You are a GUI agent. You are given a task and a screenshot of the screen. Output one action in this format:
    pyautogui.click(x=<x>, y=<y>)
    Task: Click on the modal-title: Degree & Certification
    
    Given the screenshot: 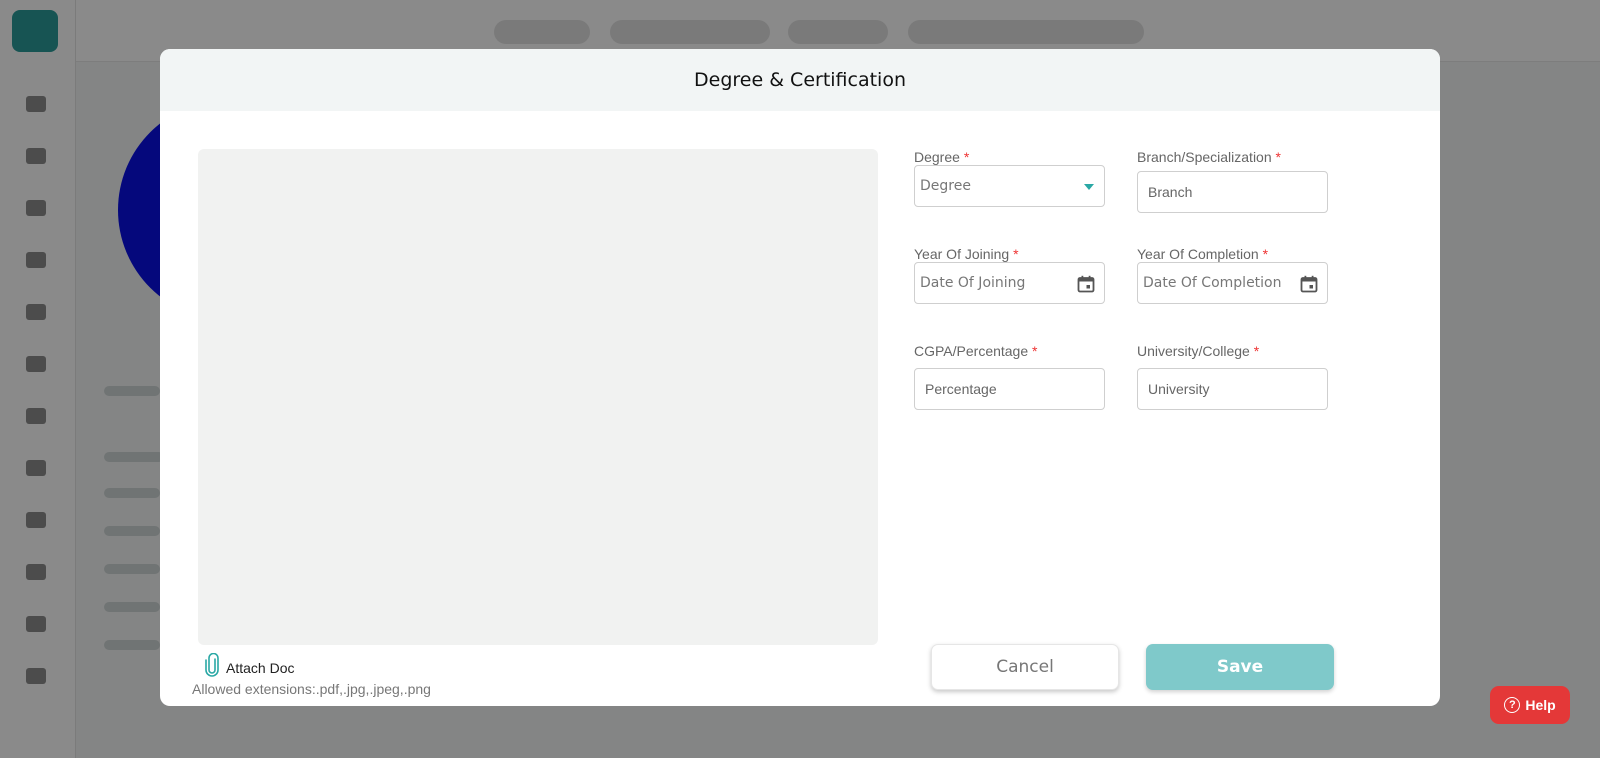 What is the action you would take?
    pyautogui.click(x=800, y=80)
    